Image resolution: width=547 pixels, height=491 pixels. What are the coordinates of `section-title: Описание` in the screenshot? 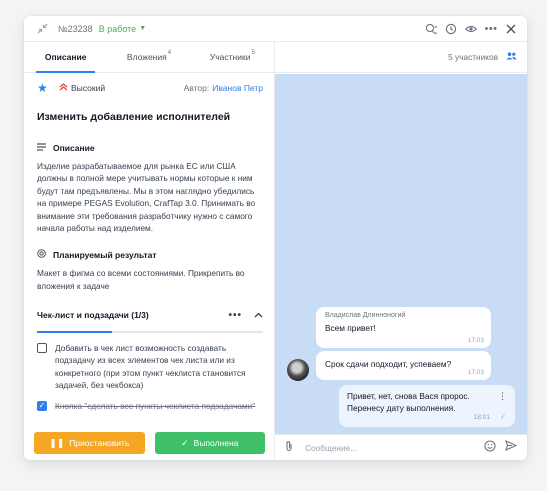 It's located at (74, 147).